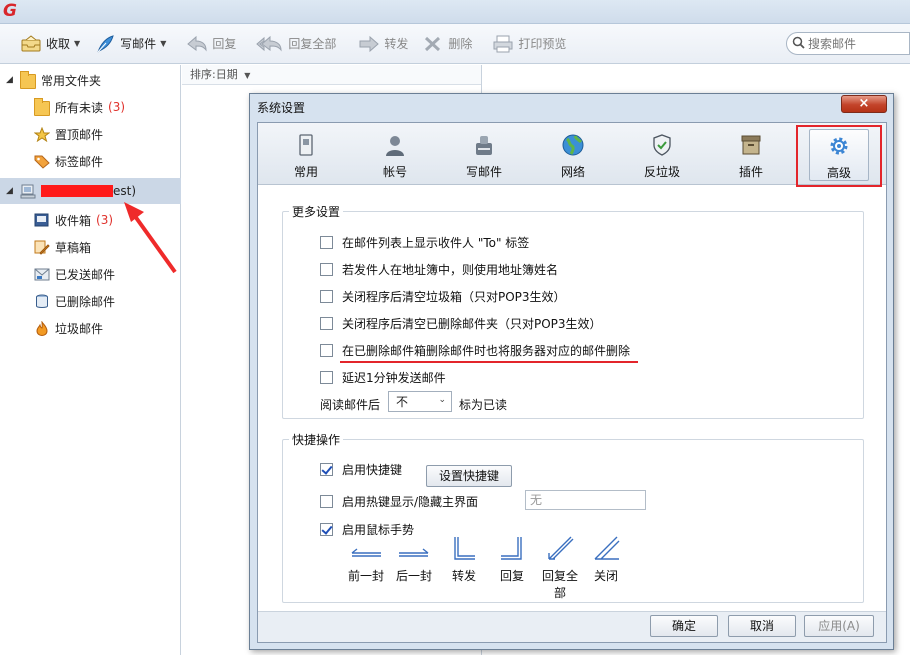 Image resolution: width=910 pixels, height=655 pixels. Describe the element at coordinates (79, 161) in the screenshot. I see `sidebar-item-label: 标签邮件` at that location.